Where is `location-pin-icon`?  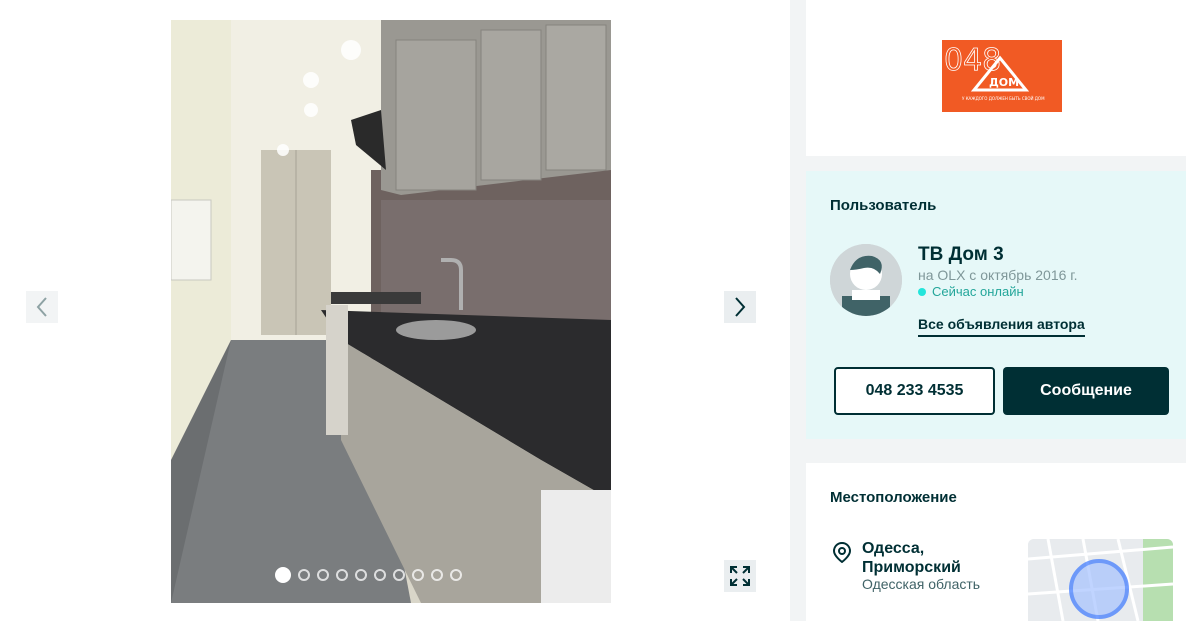 location-pin-icon is located at coordinates (842, 554).